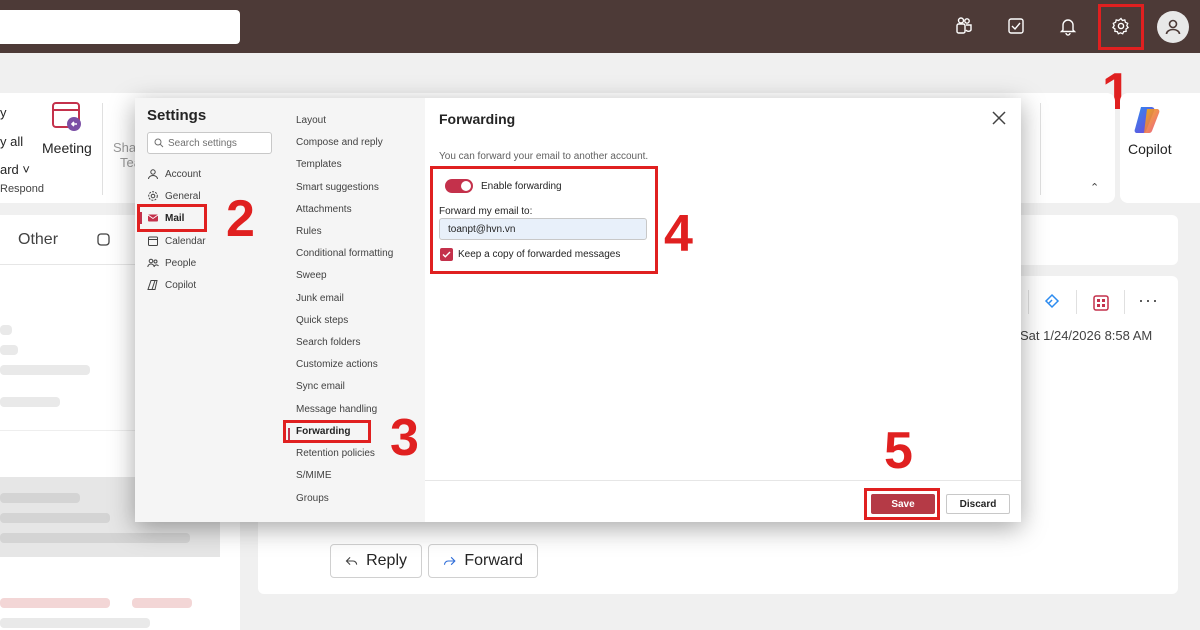 The image size is (1200, 630). Describe the element at coordinates (172, 218) in the screenshot. I see `step-2-highlight` at that location.